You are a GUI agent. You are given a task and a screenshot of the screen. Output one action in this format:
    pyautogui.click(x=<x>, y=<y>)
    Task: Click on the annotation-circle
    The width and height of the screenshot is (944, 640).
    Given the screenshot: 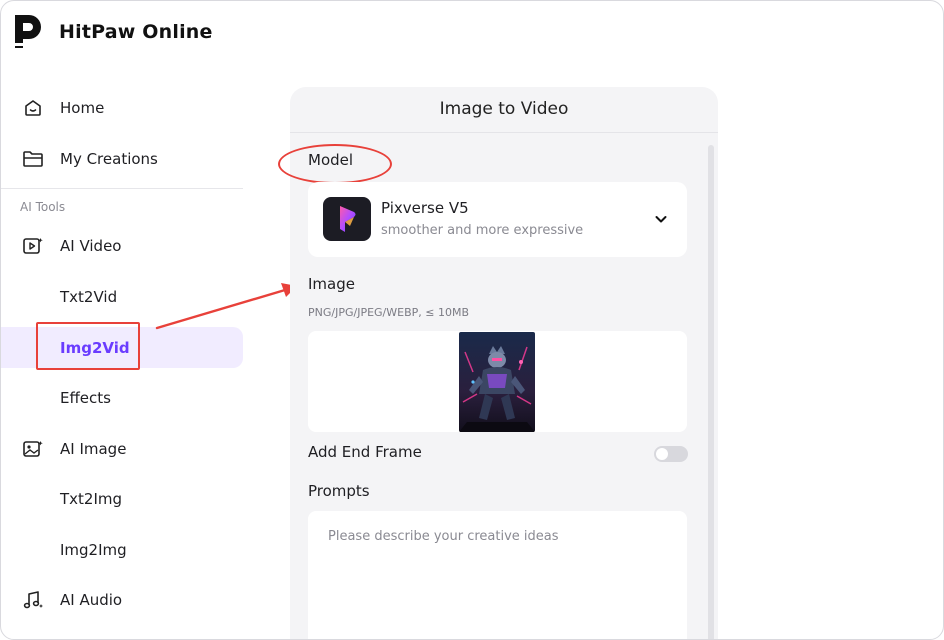 What is the action you would take?
    pyautogui.click(x=335, y=164)
    